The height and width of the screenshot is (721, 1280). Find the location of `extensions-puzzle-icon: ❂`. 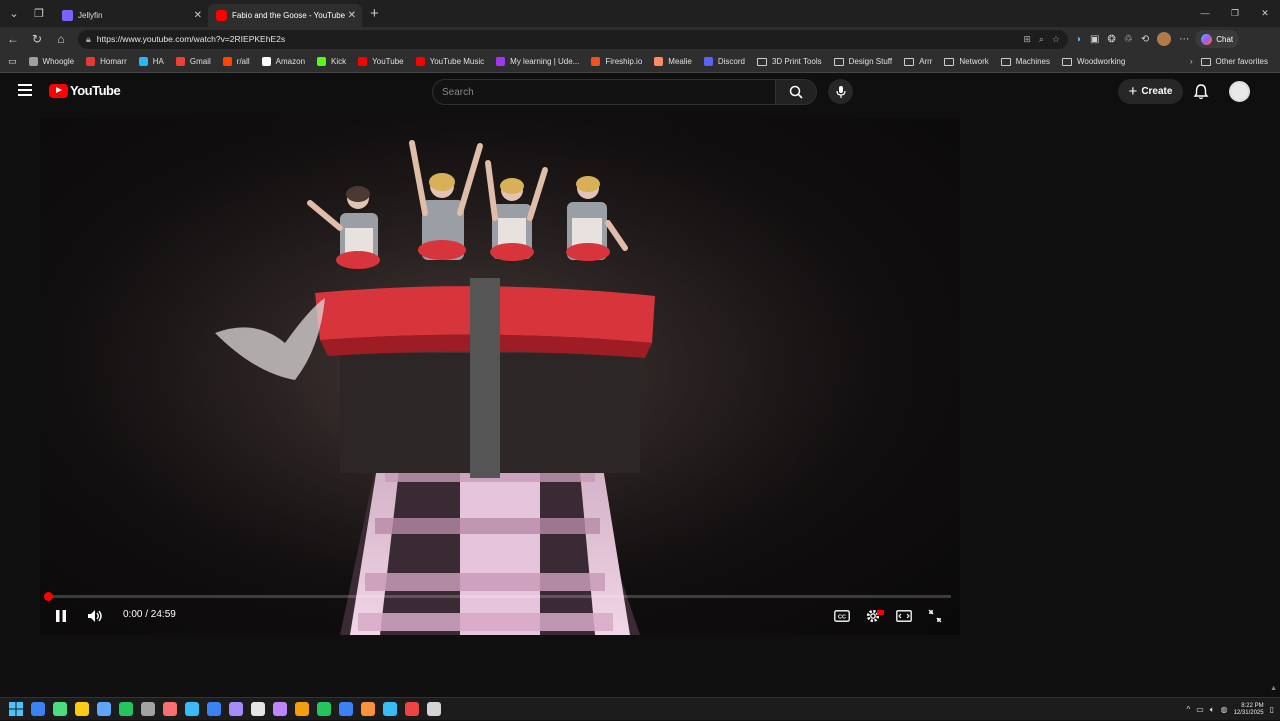

extensions-puzzle-icon: ❂ is located at coordinates (1112, 39).